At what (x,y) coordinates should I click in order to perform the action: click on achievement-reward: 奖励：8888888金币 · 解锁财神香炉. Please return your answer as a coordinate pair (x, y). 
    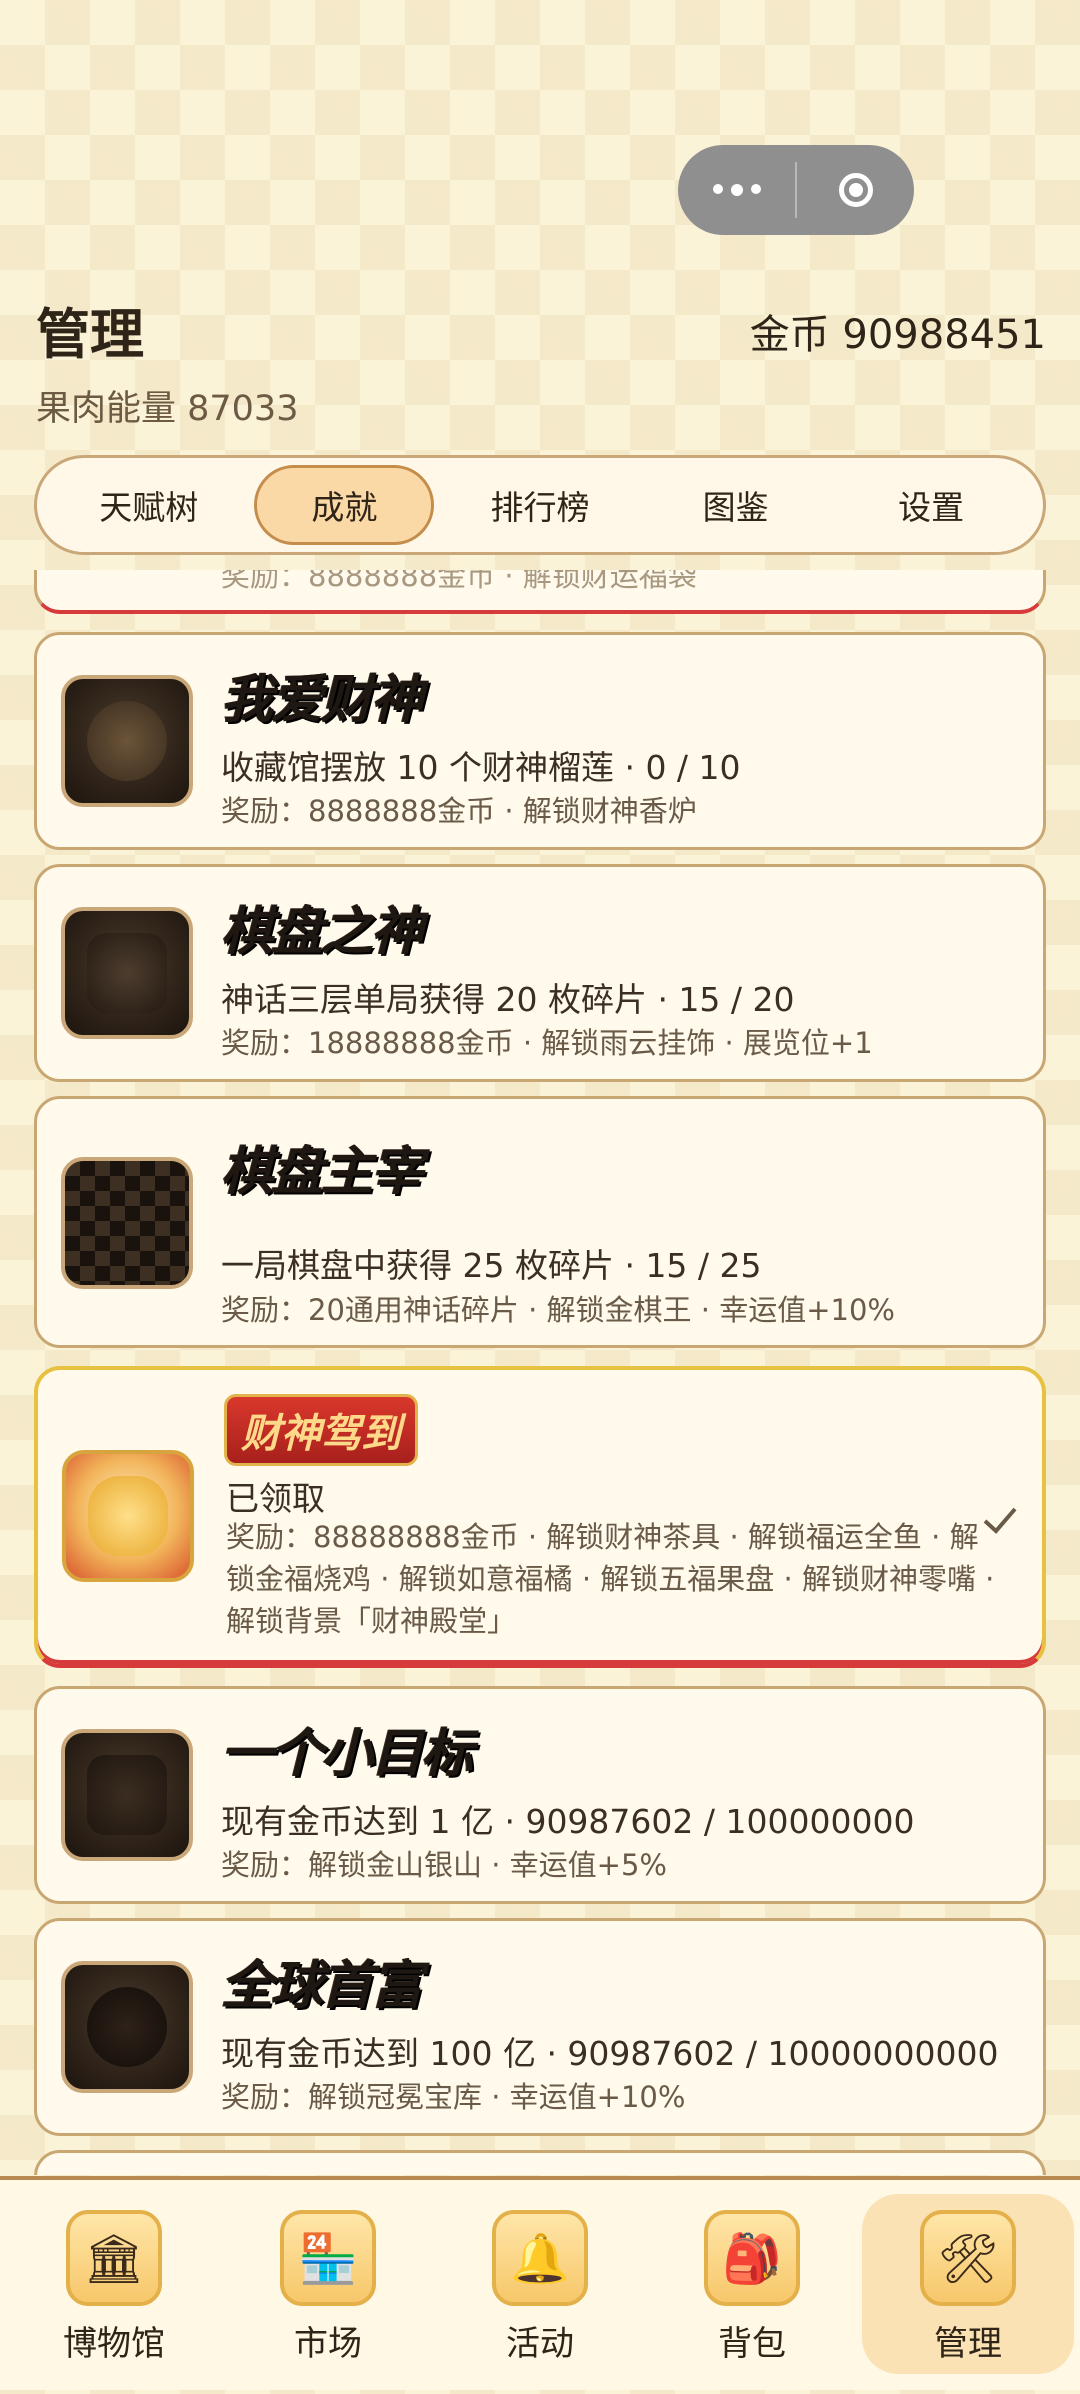
    Looking at the image, I should click on (459, 811).